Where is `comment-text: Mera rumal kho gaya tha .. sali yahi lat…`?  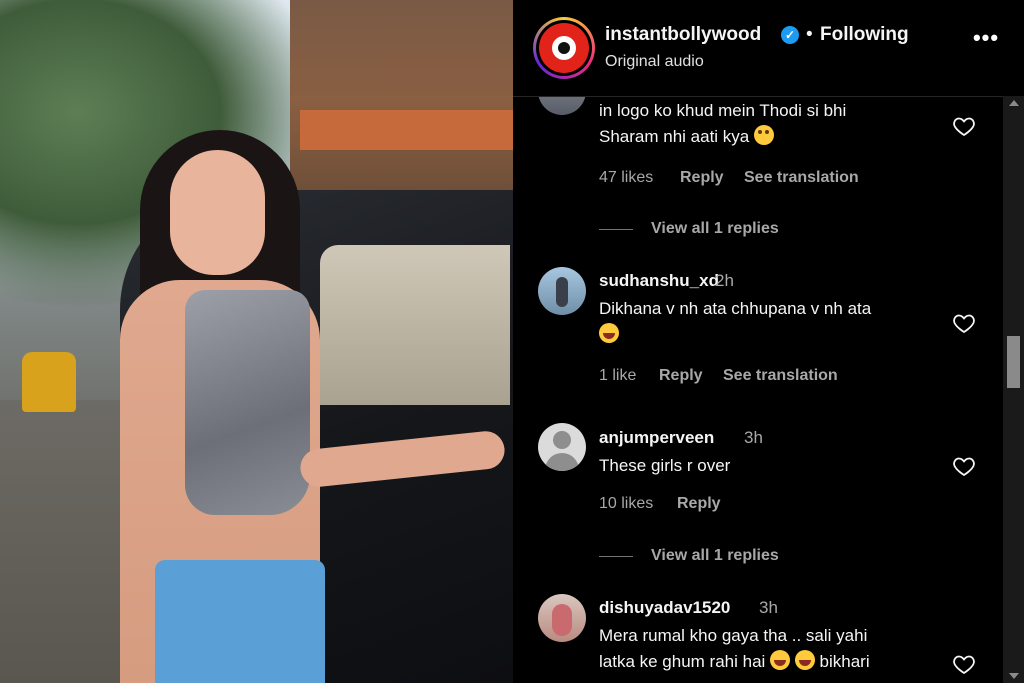
comment-text: Mera rumal kho gaya tha .. sali yahi lat… is located at coordinates (734, 648).